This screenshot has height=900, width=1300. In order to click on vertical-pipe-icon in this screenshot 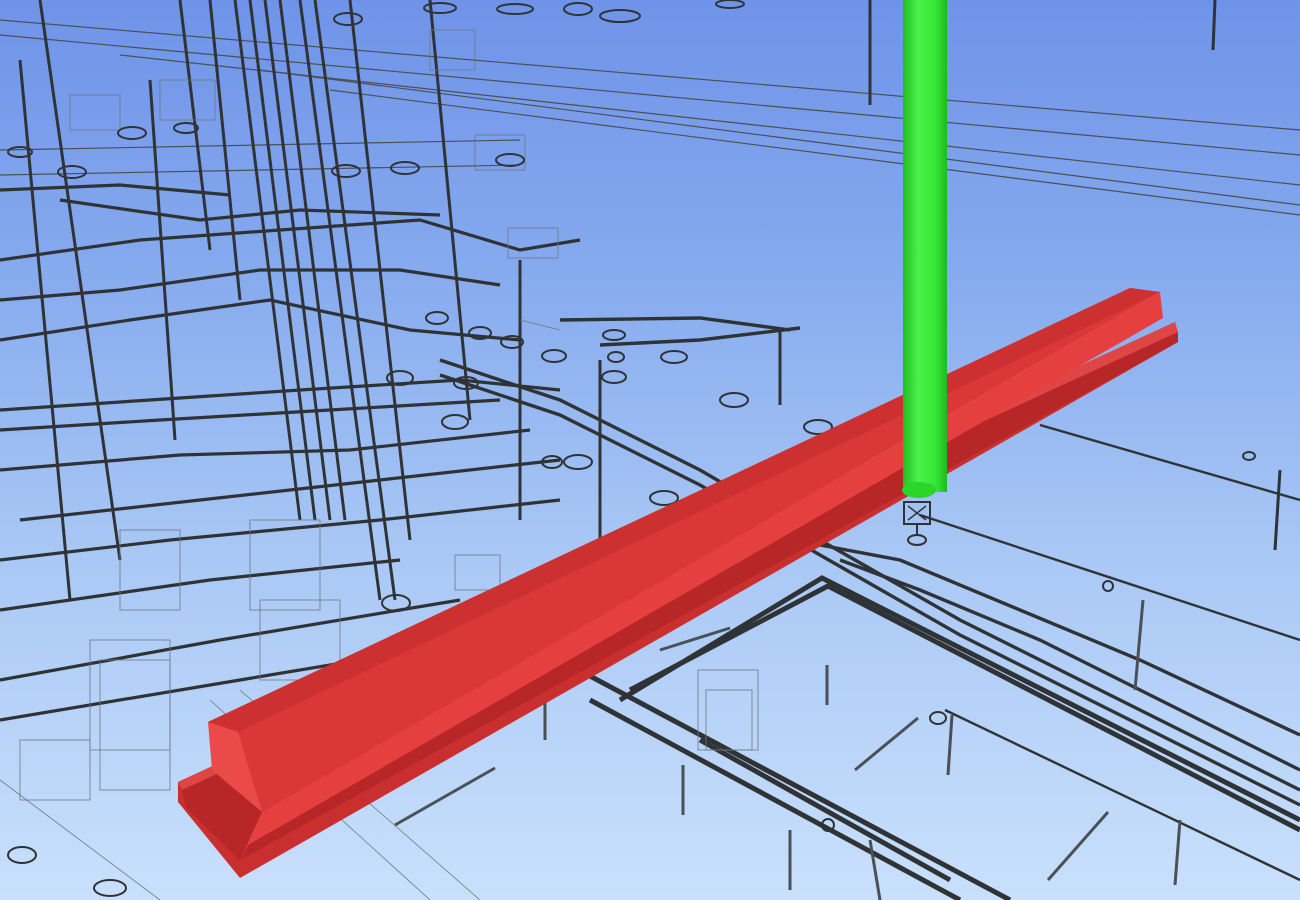, I will do `click(924, 249)`.